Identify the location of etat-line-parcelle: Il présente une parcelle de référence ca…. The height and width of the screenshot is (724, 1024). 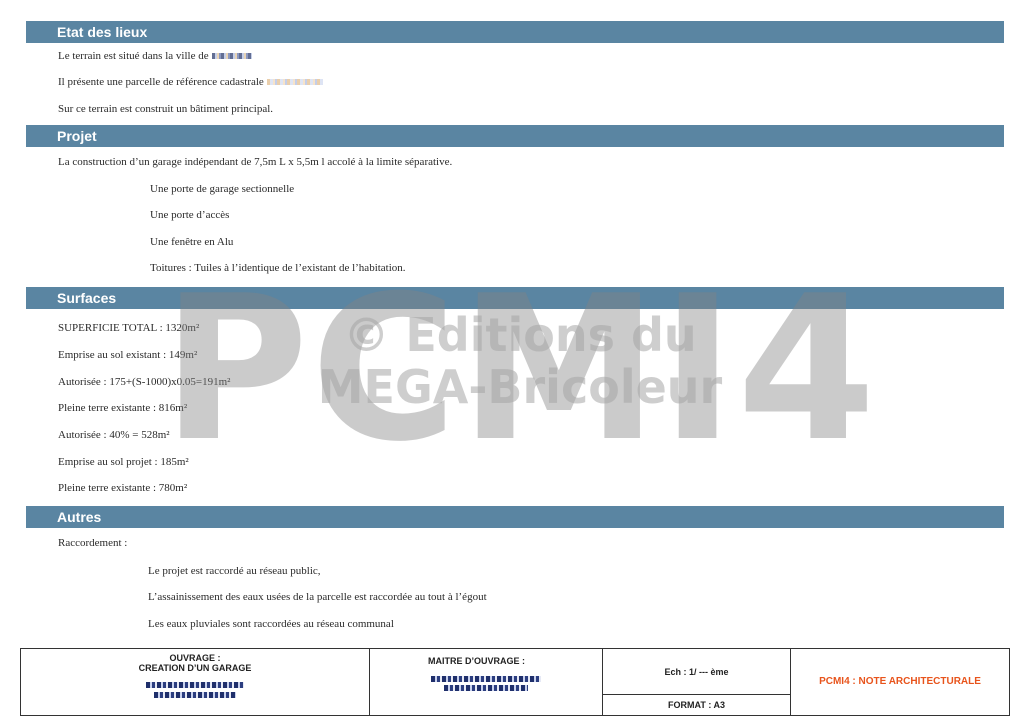
(190, 82).